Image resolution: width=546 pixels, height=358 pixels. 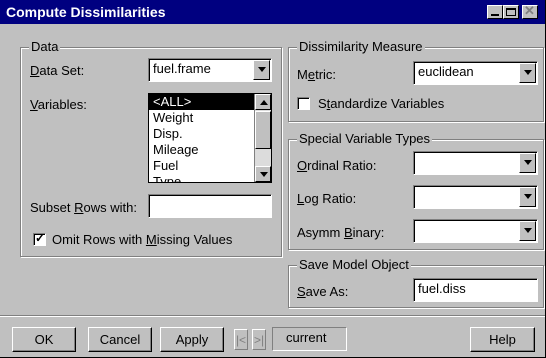 I want to click on save-group-title: Save Model Object, so click(x=354, y=264).